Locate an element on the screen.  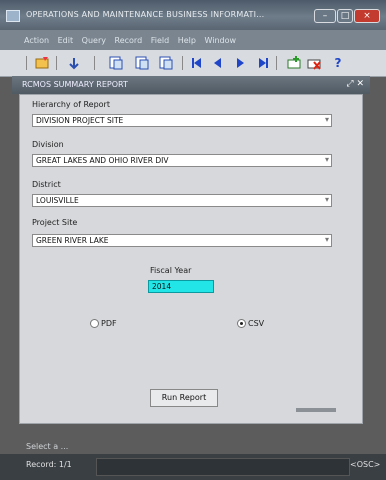
subwindow-controls: ⤢ ✕ is located at coordinates (355, 84).